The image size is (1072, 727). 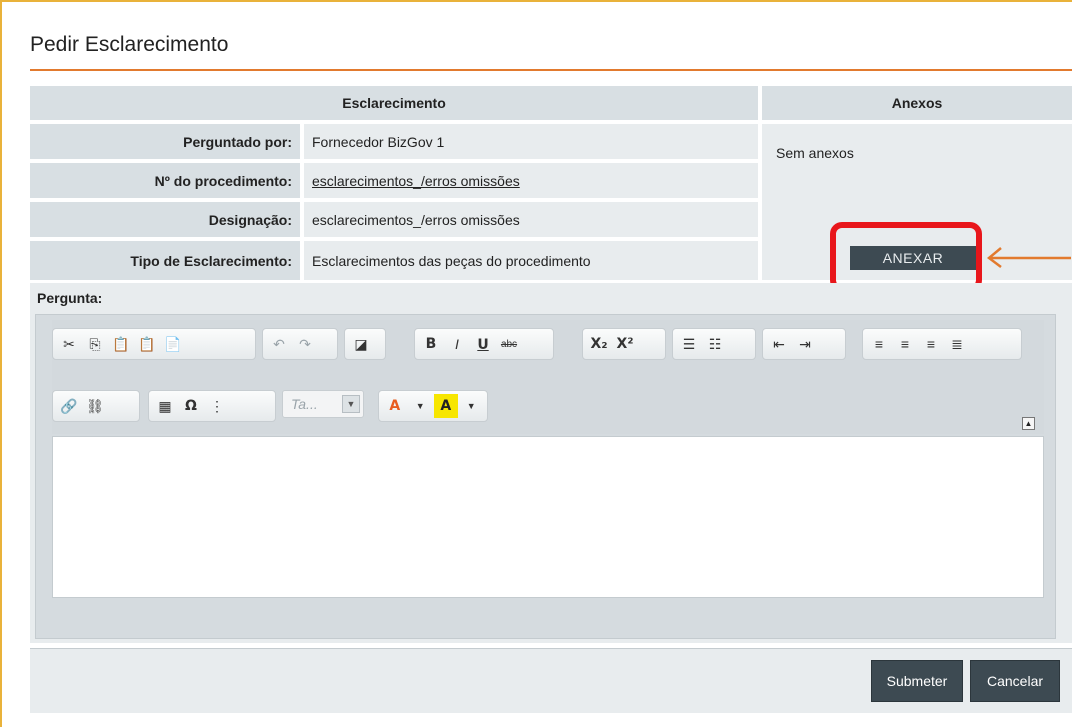 What do you see at coordinates (165, 260) in the screenshot?
I see `tipo-esclarecimento-label: Tipo de Esclarecimento:` at bounding box center [165, 260].